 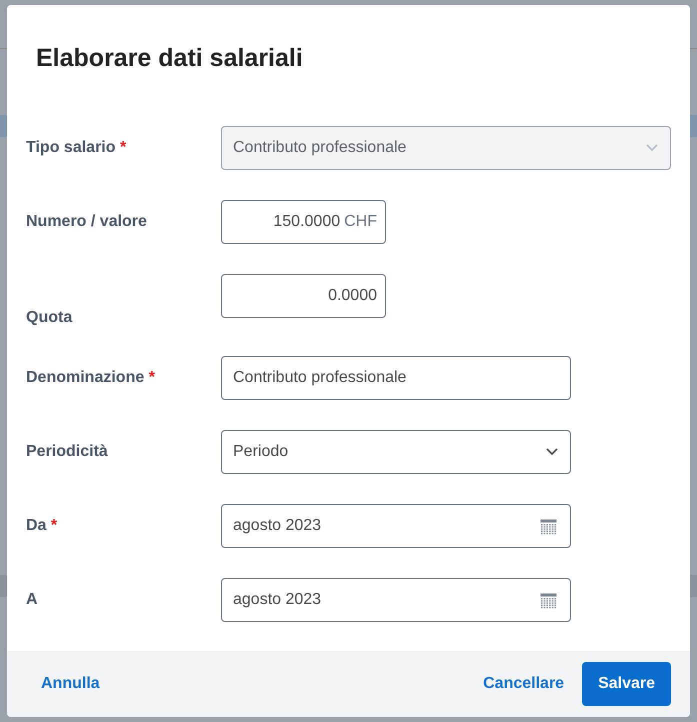 I want to click on field-label: Numero / valore, so click(x=86, y=222).